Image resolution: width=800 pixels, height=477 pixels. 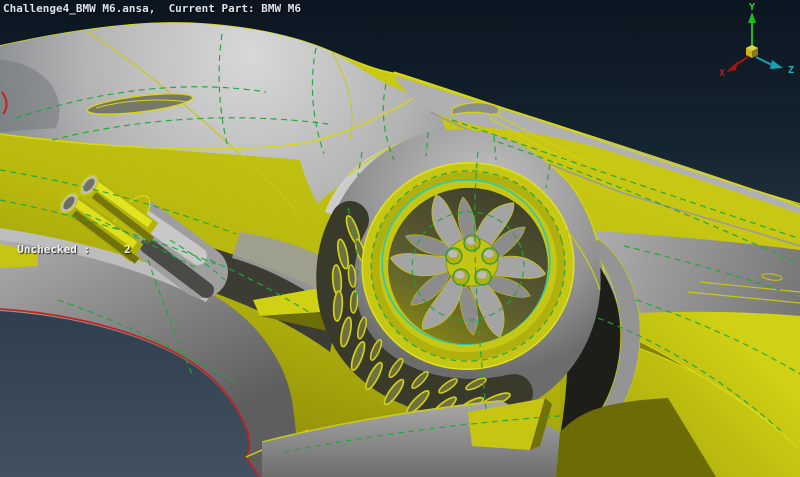 I want to click on axis-z-label: Z, so click(x=791, y=70).